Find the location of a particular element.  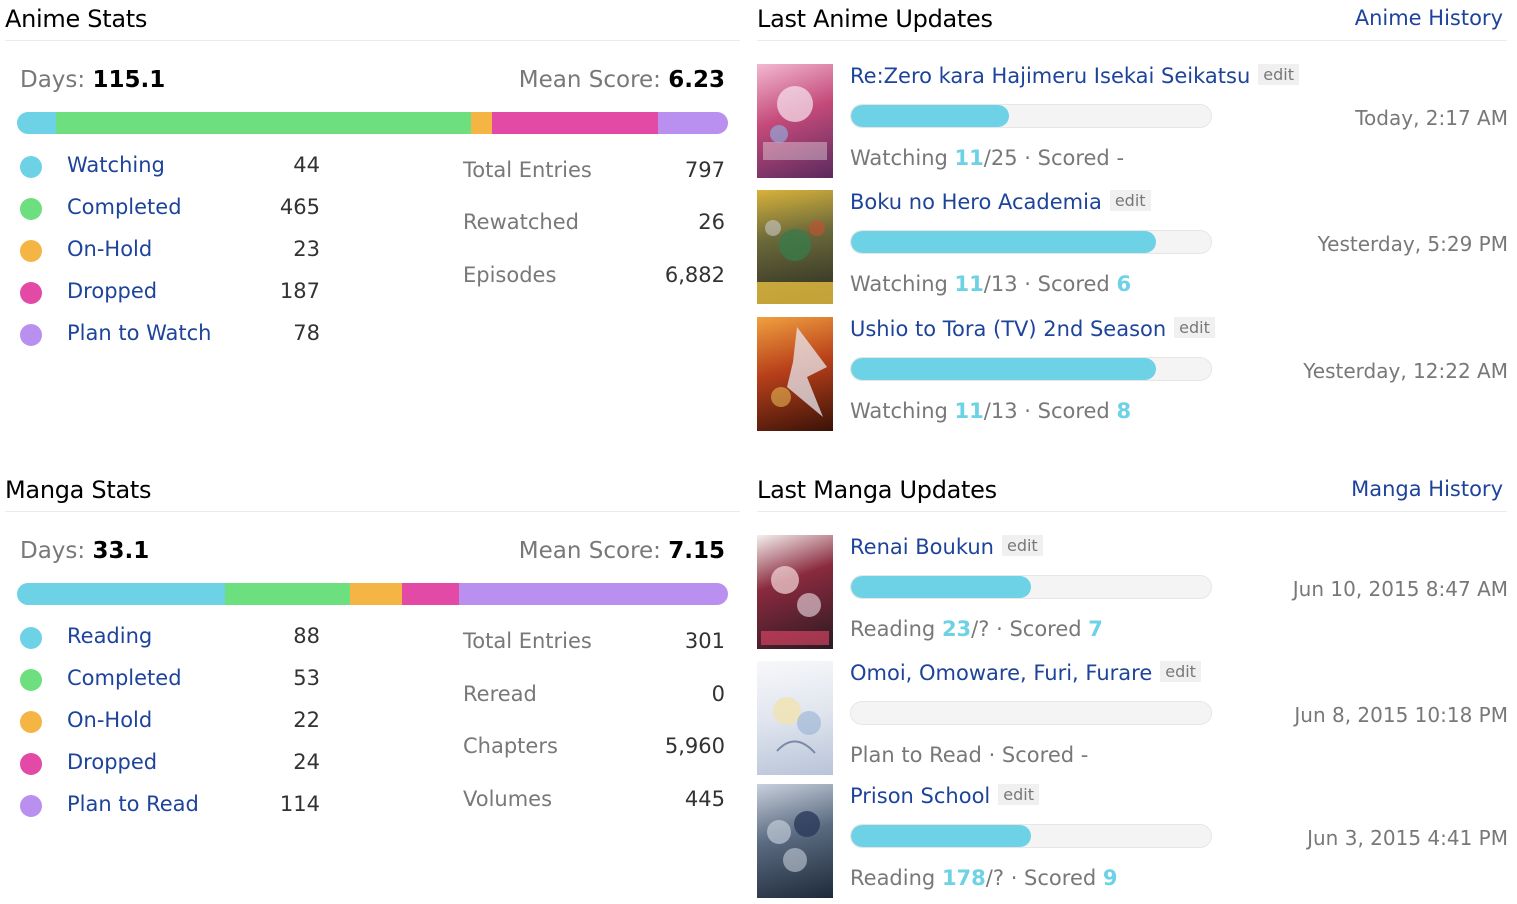

progress-current: 178 is located at coordinates (963, 878).